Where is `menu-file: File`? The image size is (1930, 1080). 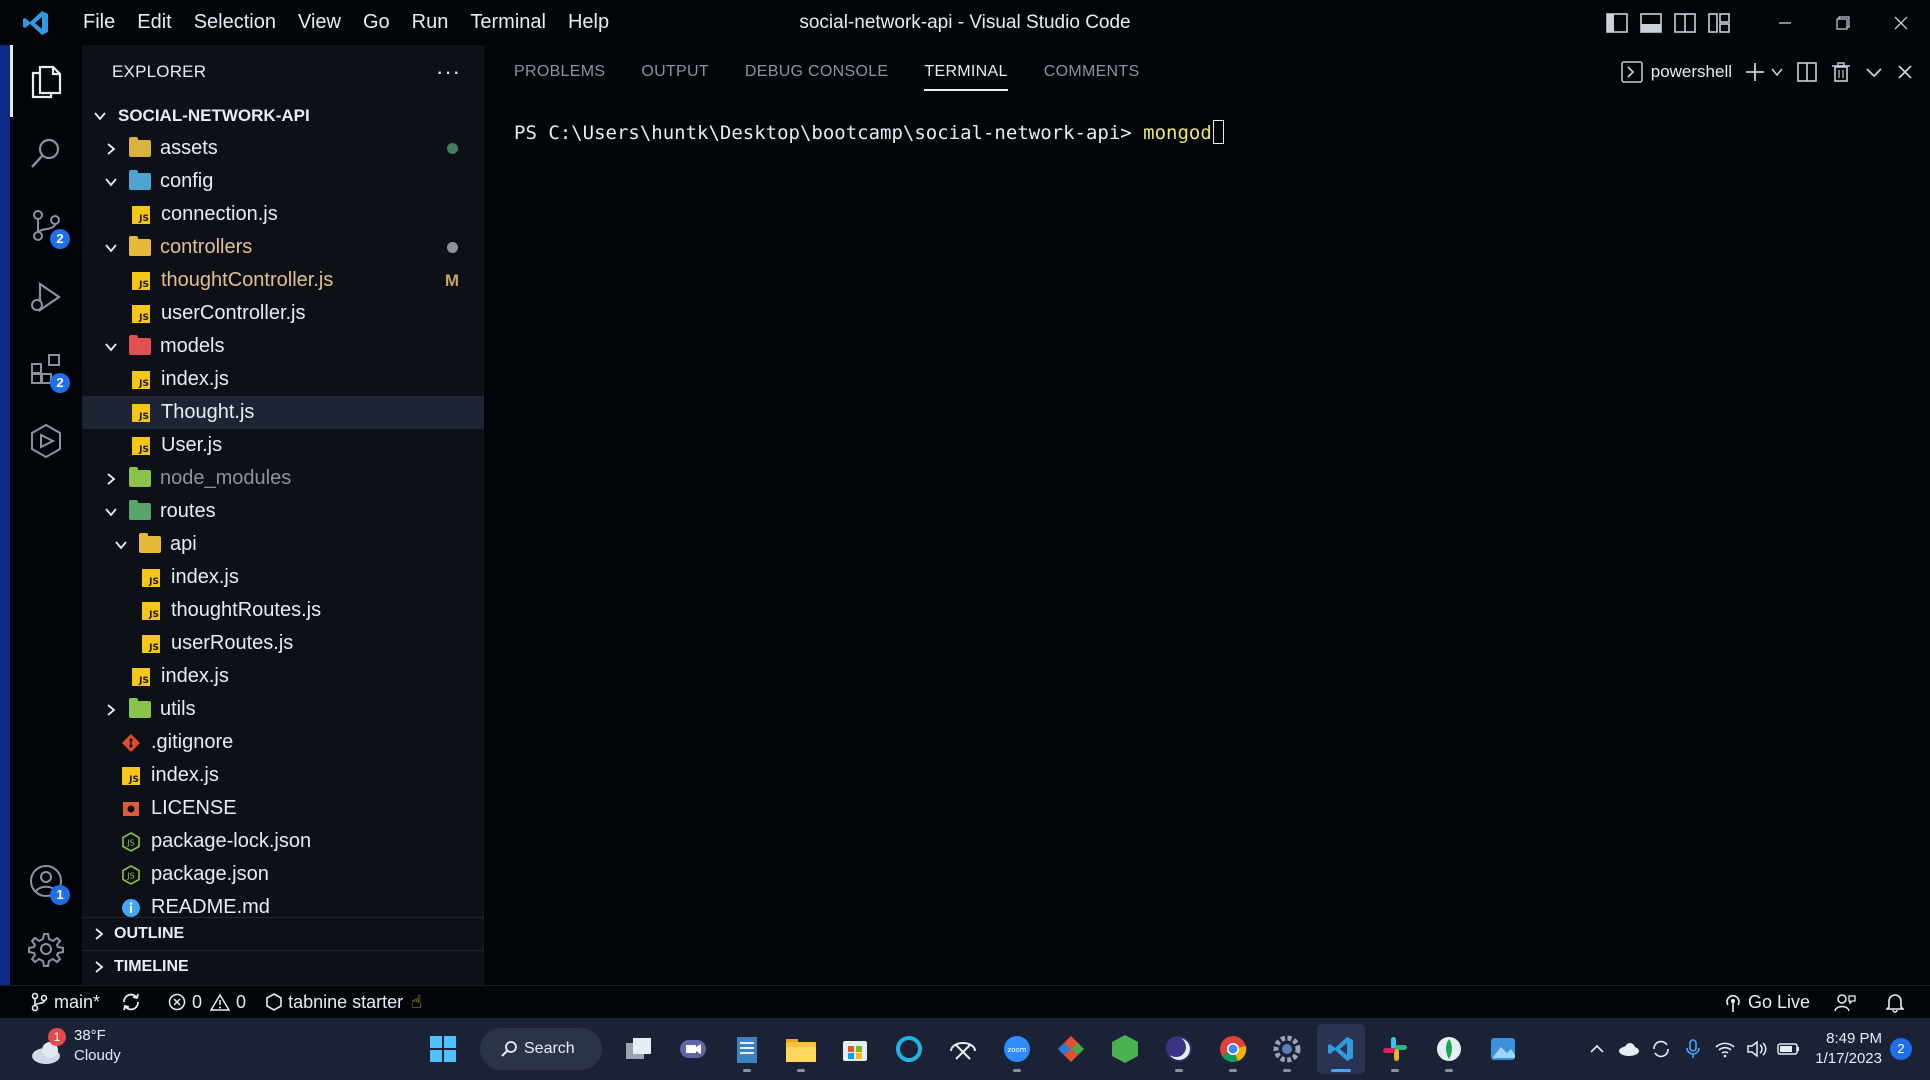 menu-file: File is located at coordinates (99, 22).